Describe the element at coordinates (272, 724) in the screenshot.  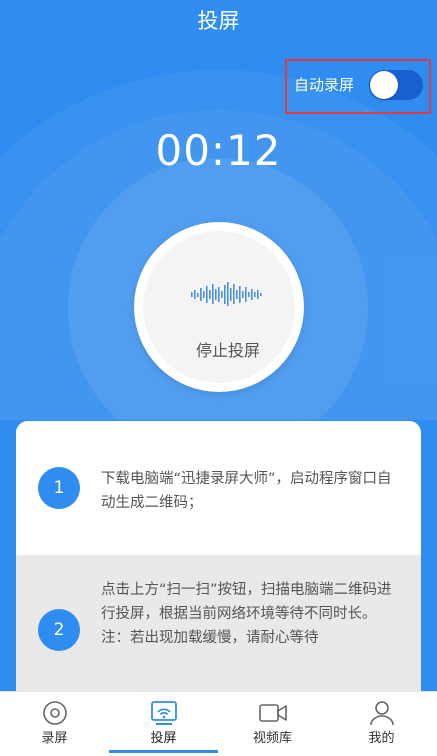
I see `tab-video-library: 视频库` at that location.